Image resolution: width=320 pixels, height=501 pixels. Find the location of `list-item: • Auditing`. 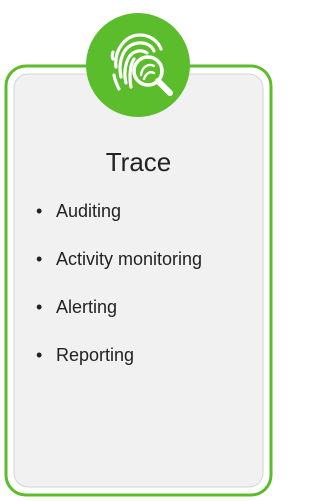

list-item: • Auditing is located at coordinates (119, 211).